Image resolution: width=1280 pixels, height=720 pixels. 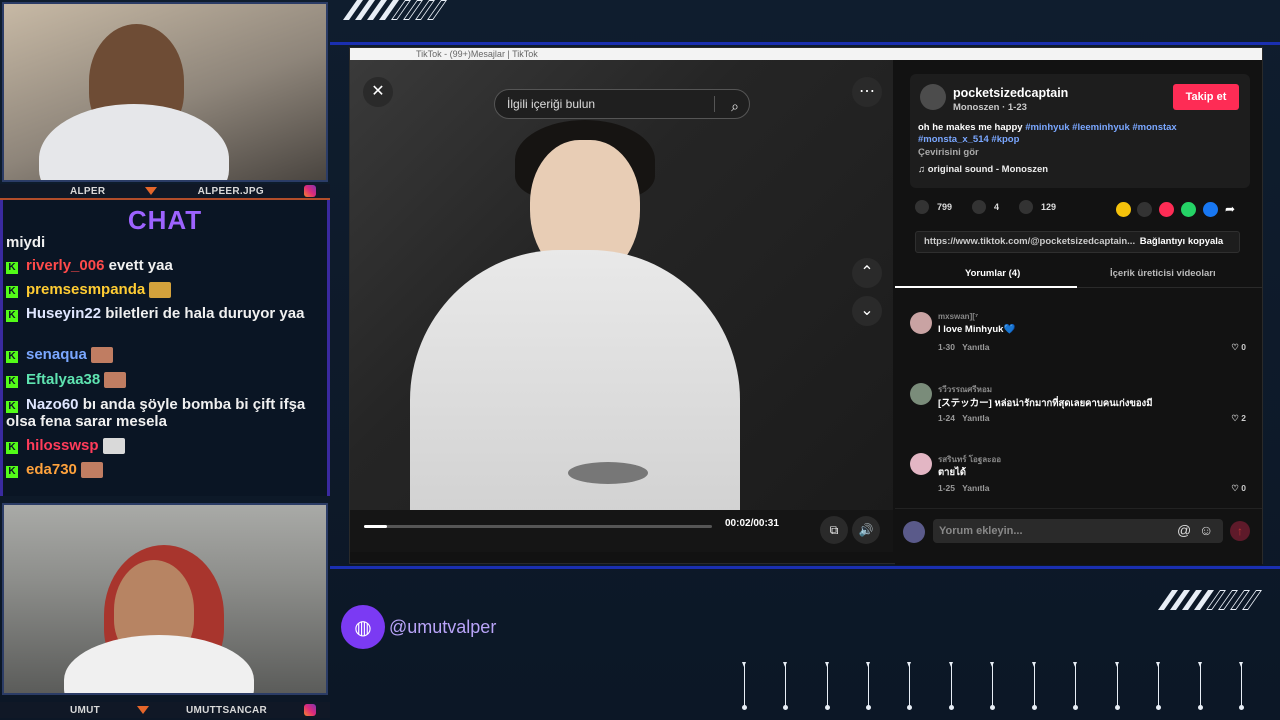 I want to click on author-avatar, so click(x=933, y=97).